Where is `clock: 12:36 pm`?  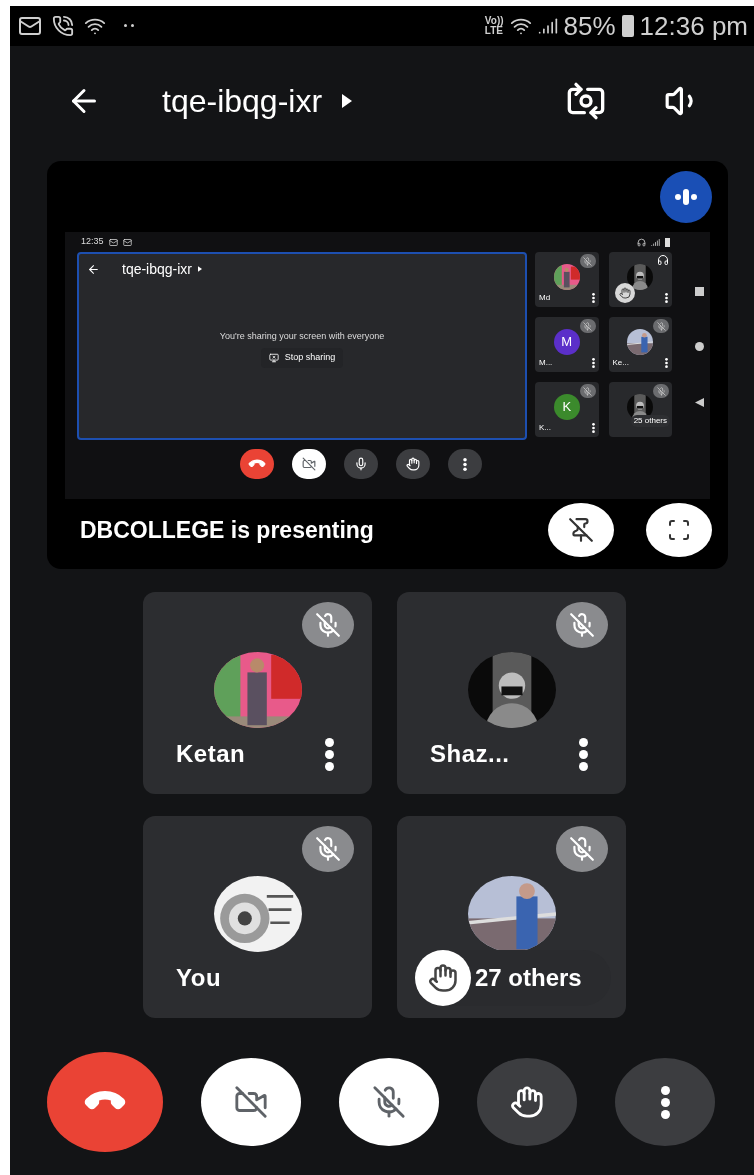
clock: 12:36 pm is located at coordinates (693, 26).